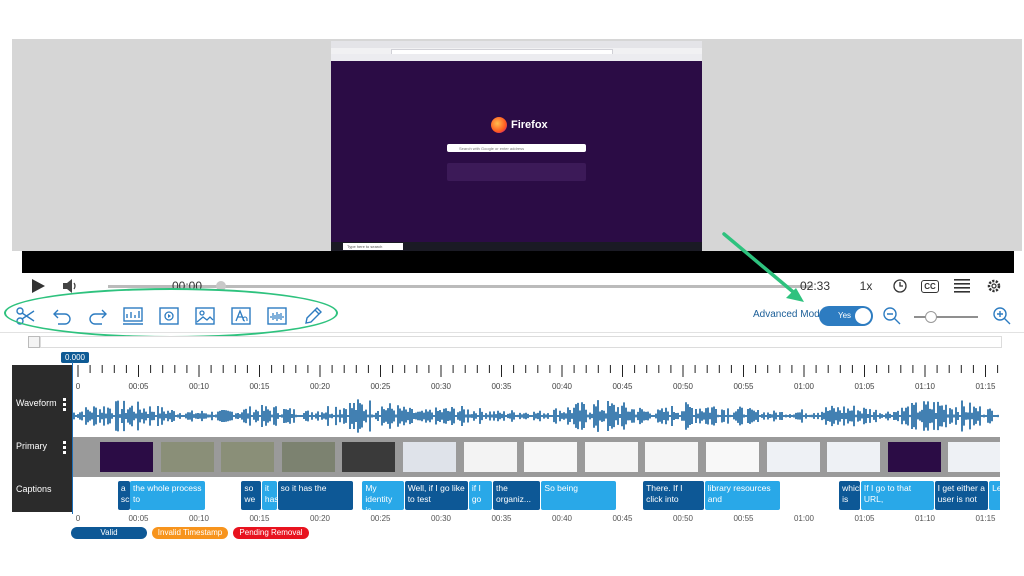  I want to click on playhead-line, so click(72, 438).